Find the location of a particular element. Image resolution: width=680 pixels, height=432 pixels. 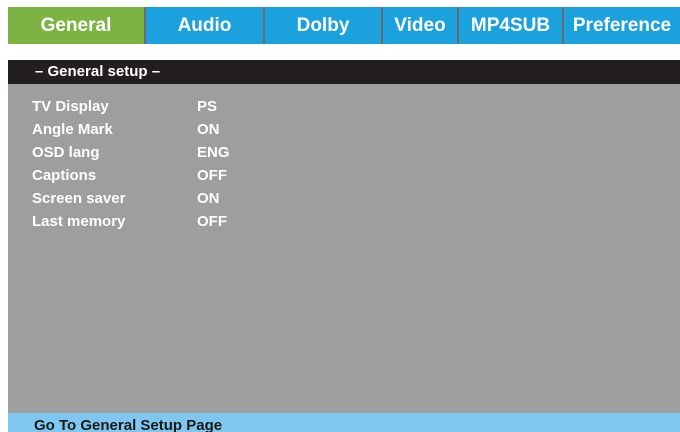

setting-value: ENG is located at coordinates (213, 152).